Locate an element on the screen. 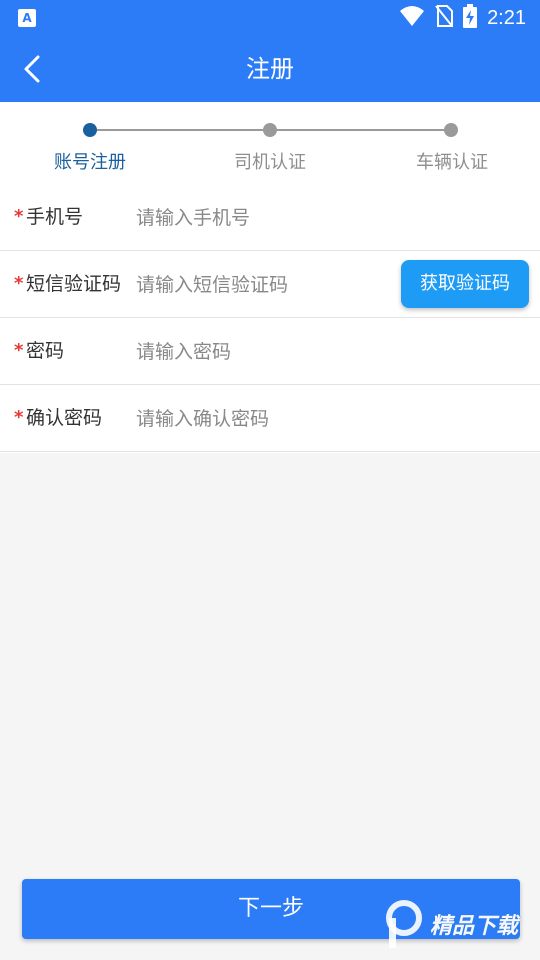 The height and width of the screenshot is (960, 540). step-dot-vehicle is located at coordinates (451, 130).